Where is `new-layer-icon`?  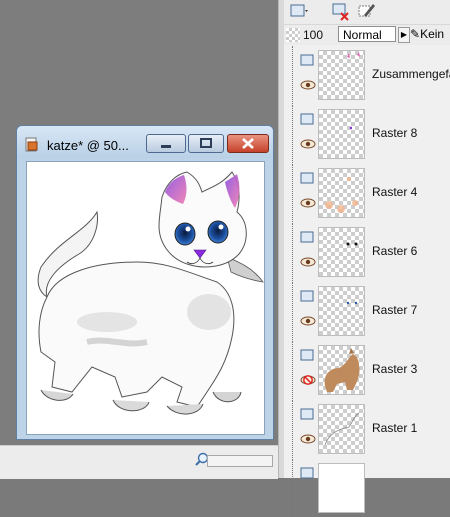
new-layer-icon is located at coordinates (299, 11).